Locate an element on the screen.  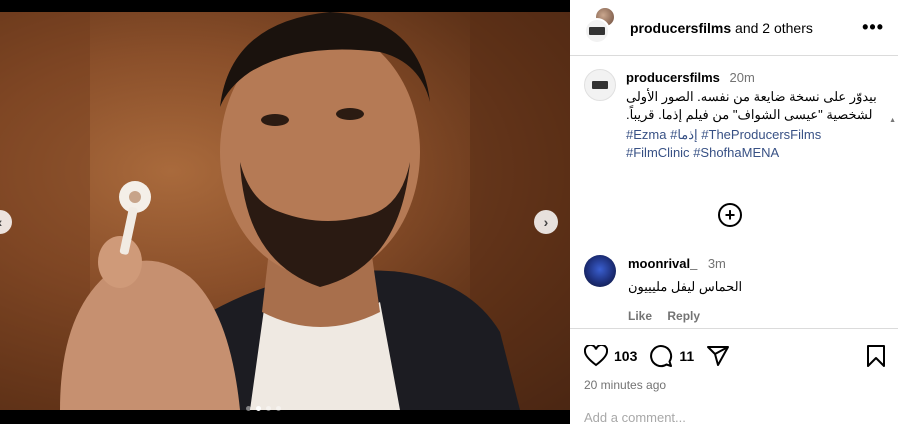
hashtag-link: #Ezma is located at coordinates (646, 134).